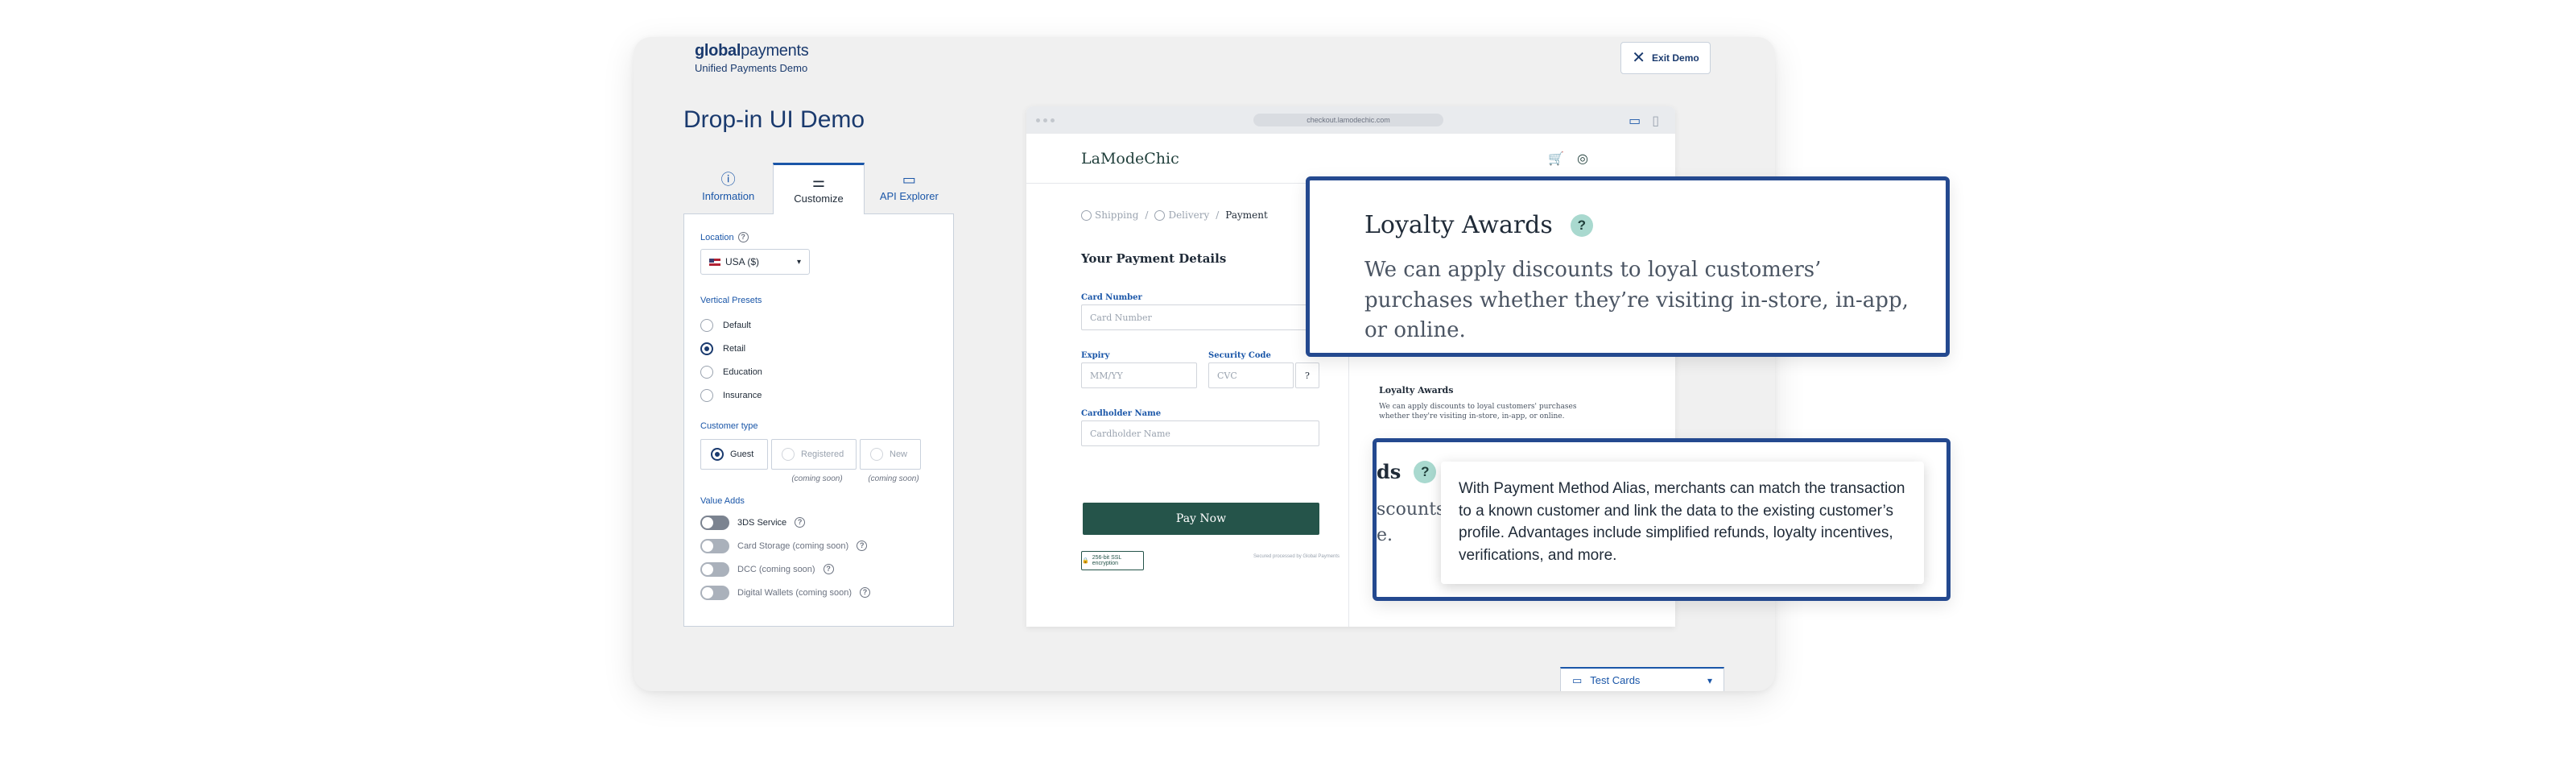 Image resolution: width=2576 pixels, height=758 pixels. I want to click on customer-type-label-text: New, so click(899, 454).